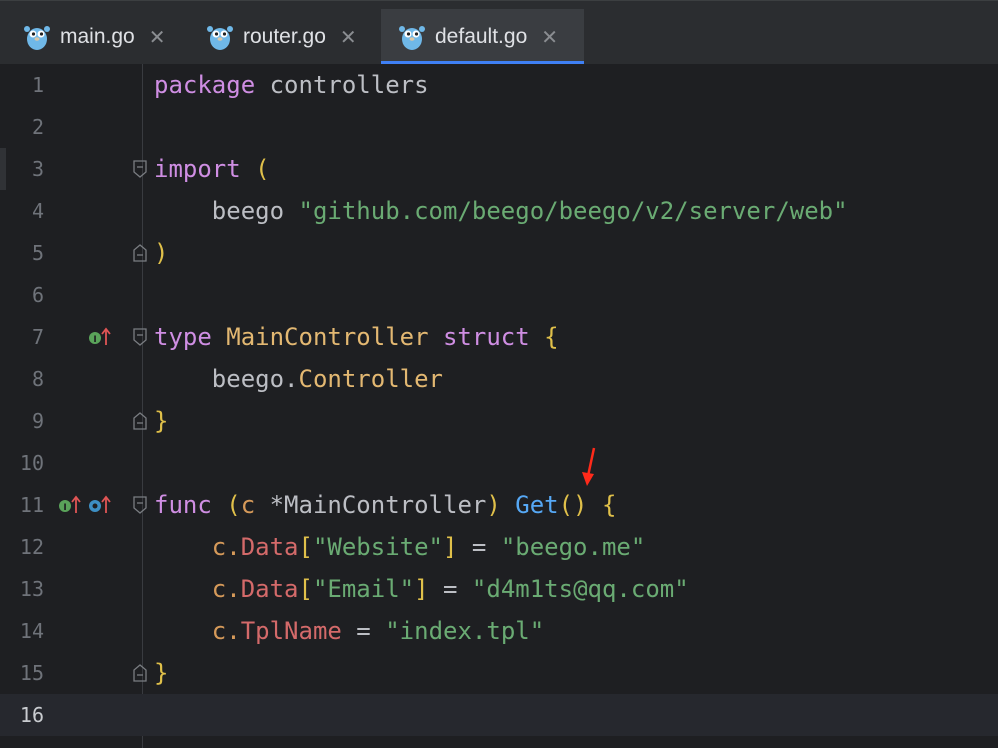 Image resolution: width=998 pixels, height=748 pixels. Describe the element at coordinates (37, 253) in the screenshot. I see `line-number: 5` at that location.